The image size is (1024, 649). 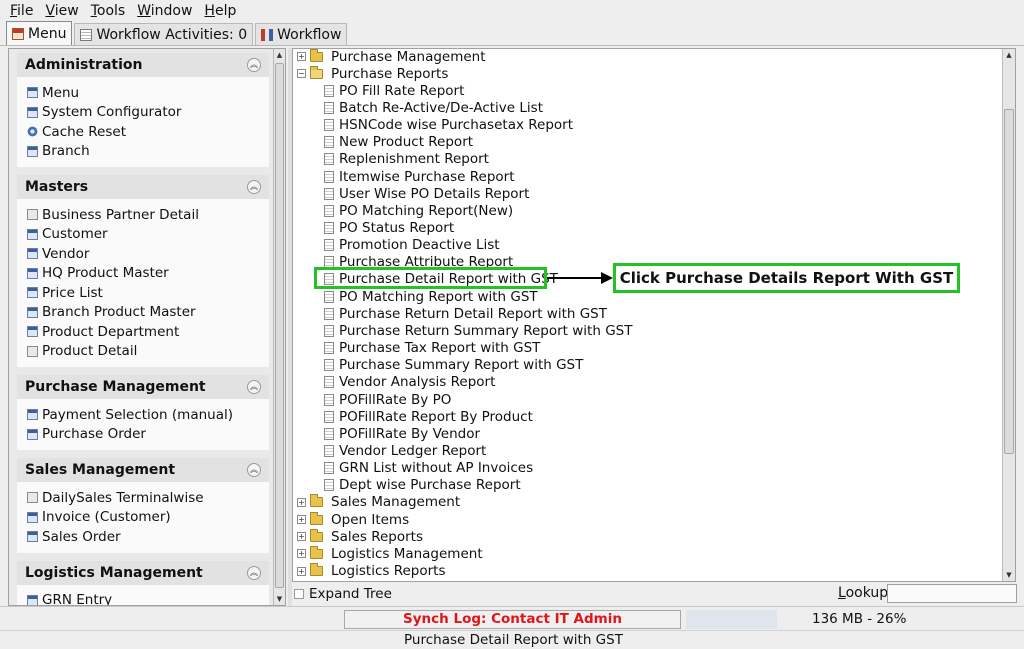 What do you see at coordinates (143, 387) in the screenshot?
I see `section-header: Purchase Management ︽` at bounding box center [143, 387].